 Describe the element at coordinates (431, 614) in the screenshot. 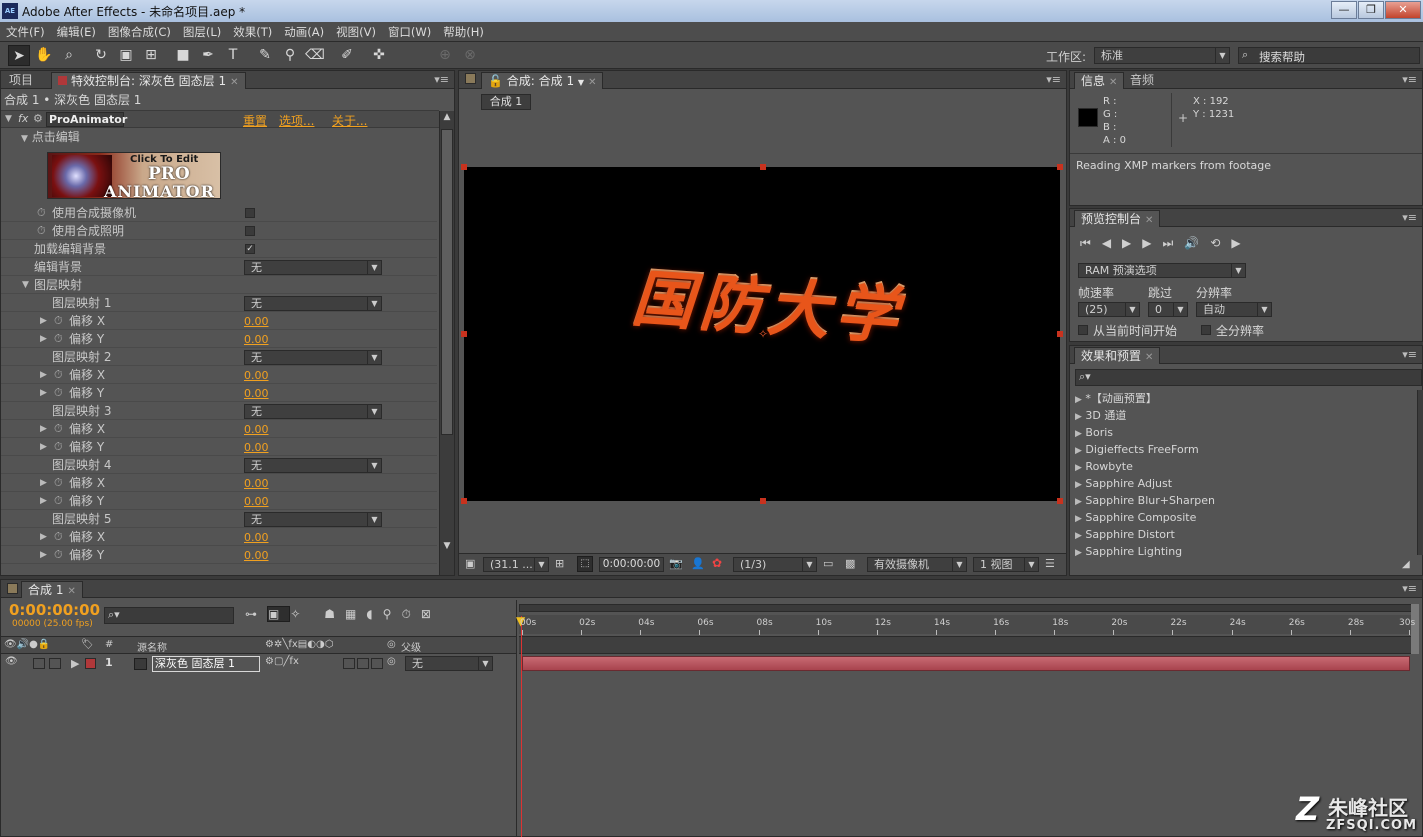

I see `graph-editor-icon: ⊠` at that location.